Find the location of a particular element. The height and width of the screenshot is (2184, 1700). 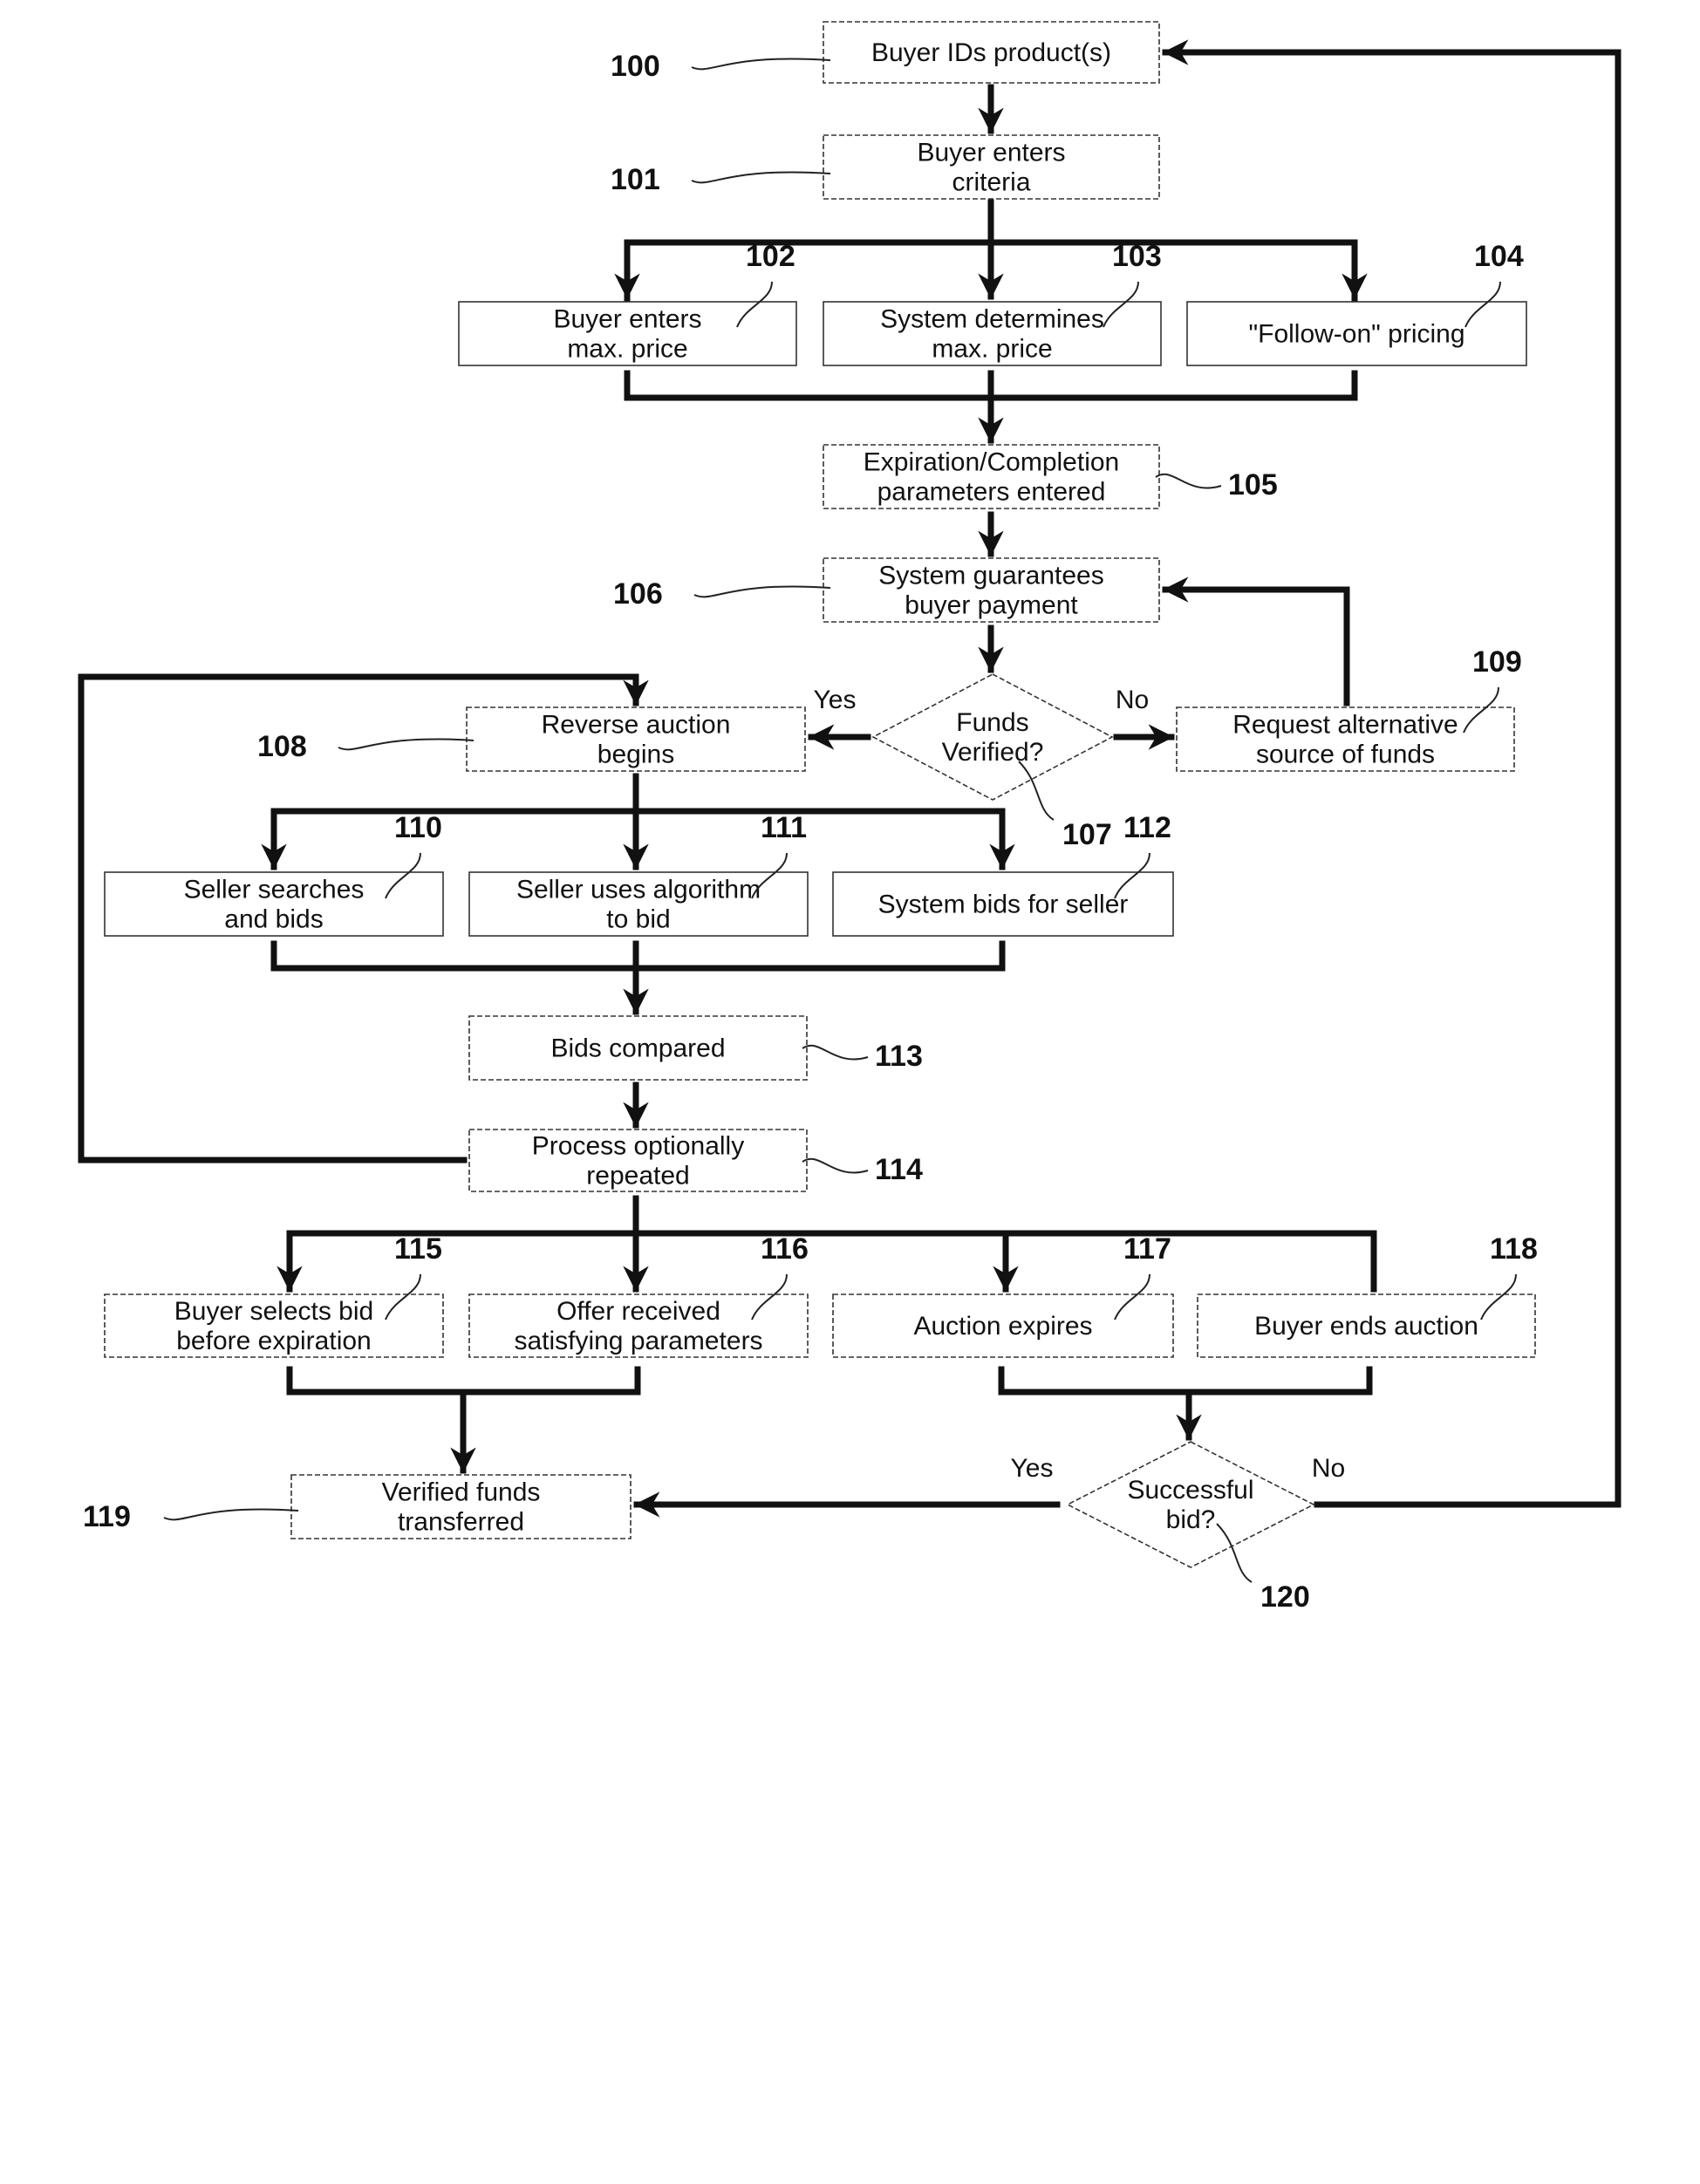

reference-numeral: 115 is located at coordinates (418, 1249).